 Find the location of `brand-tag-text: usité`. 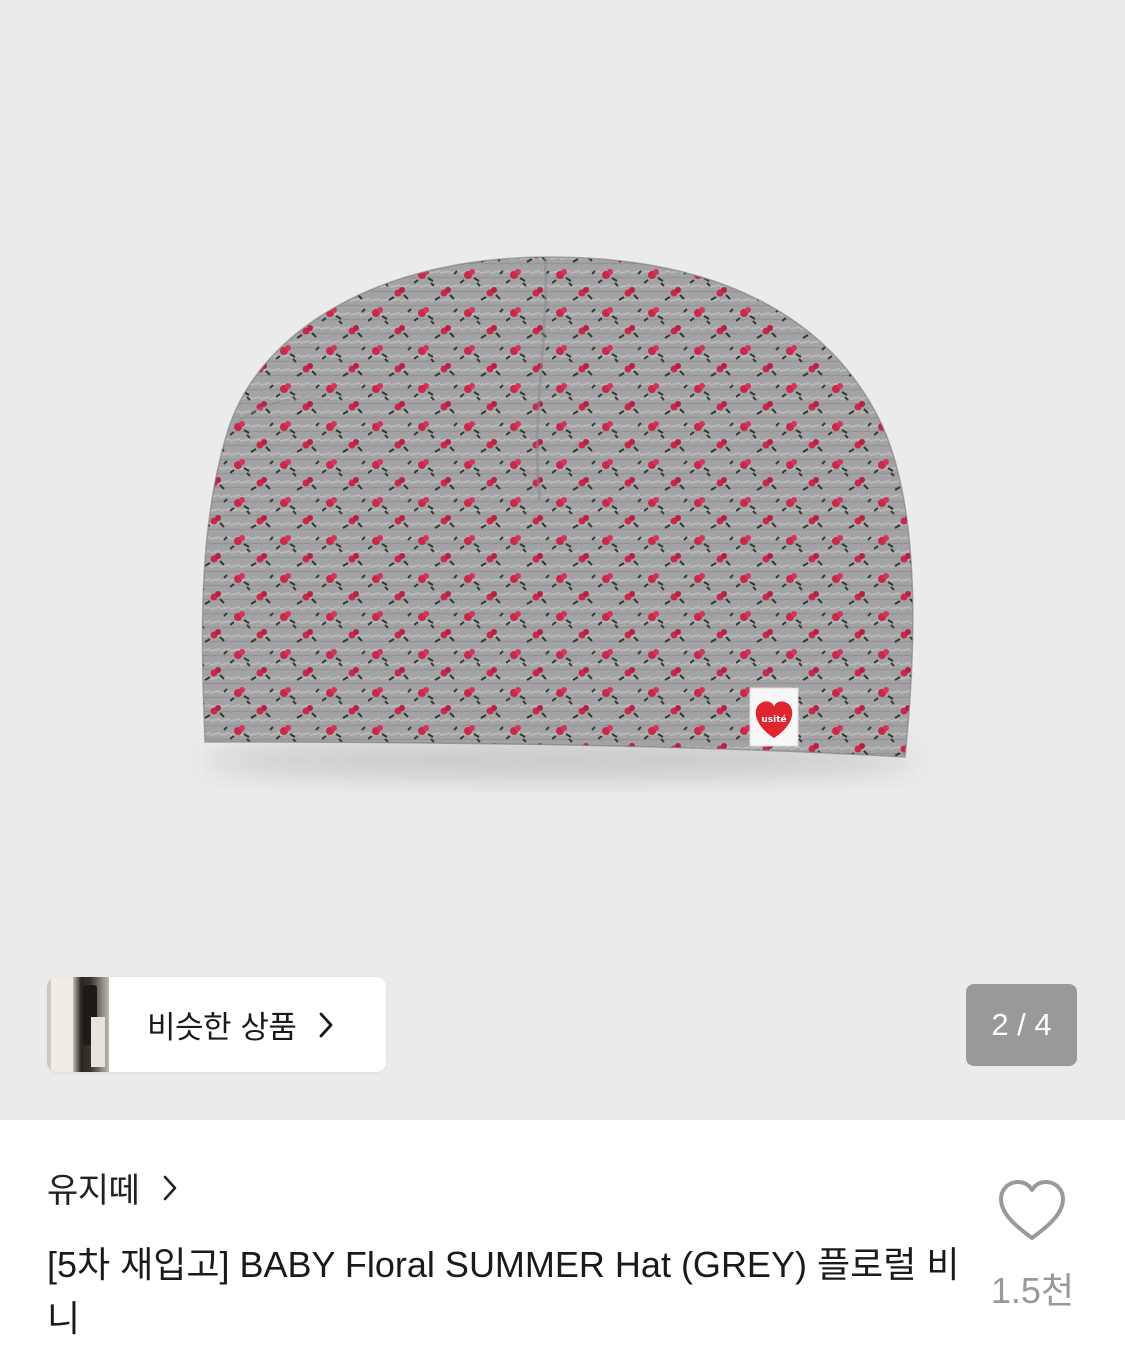

brand-tag-text: usité is located at coordinates (773, 719).